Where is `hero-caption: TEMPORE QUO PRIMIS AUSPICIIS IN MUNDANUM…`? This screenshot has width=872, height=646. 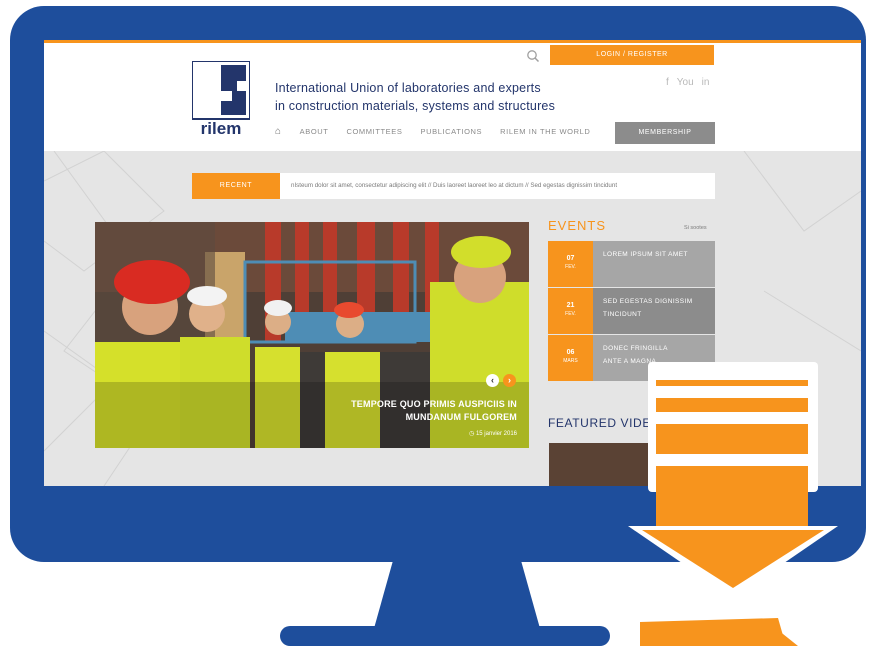
hero-caption: TEMPORE QUO PRIMIS AUSPICIIS IN MUNDANUM… is located at coordinates (434, 411).